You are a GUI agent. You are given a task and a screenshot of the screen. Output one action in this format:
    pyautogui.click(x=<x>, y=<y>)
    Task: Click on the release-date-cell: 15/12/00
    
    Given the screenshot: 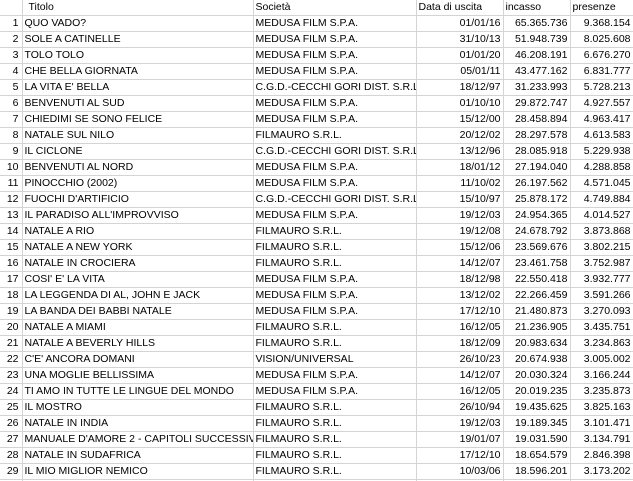 What is the action you would take?
    pyautogui.click(x=460, y=119)
    